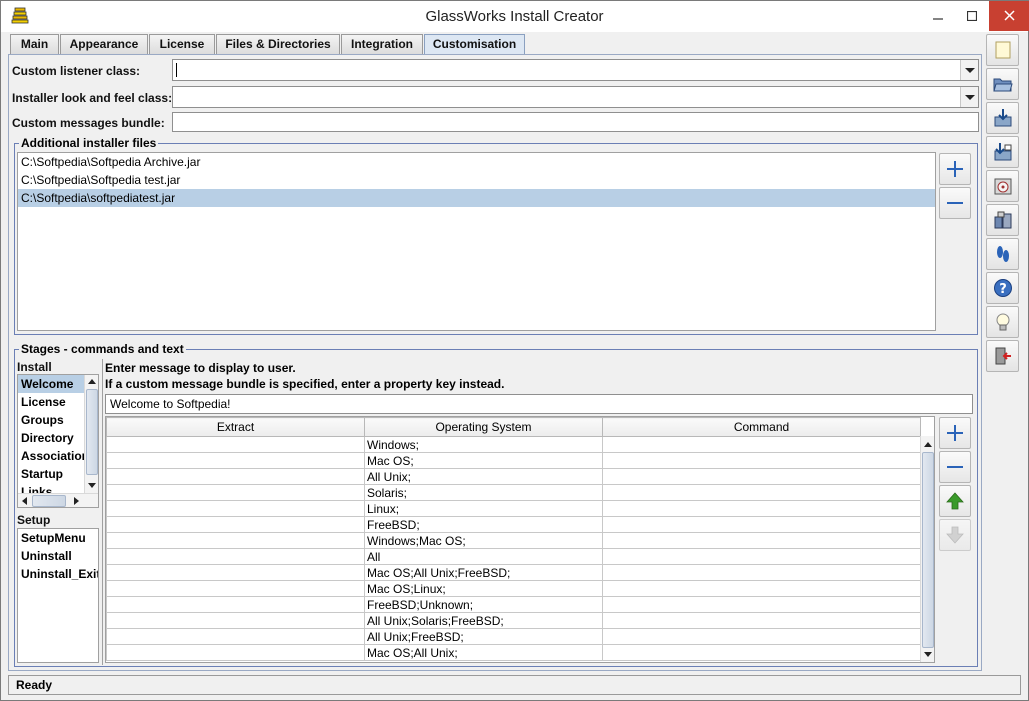  I want to click on install-list-vscroll, so click(91, 434).